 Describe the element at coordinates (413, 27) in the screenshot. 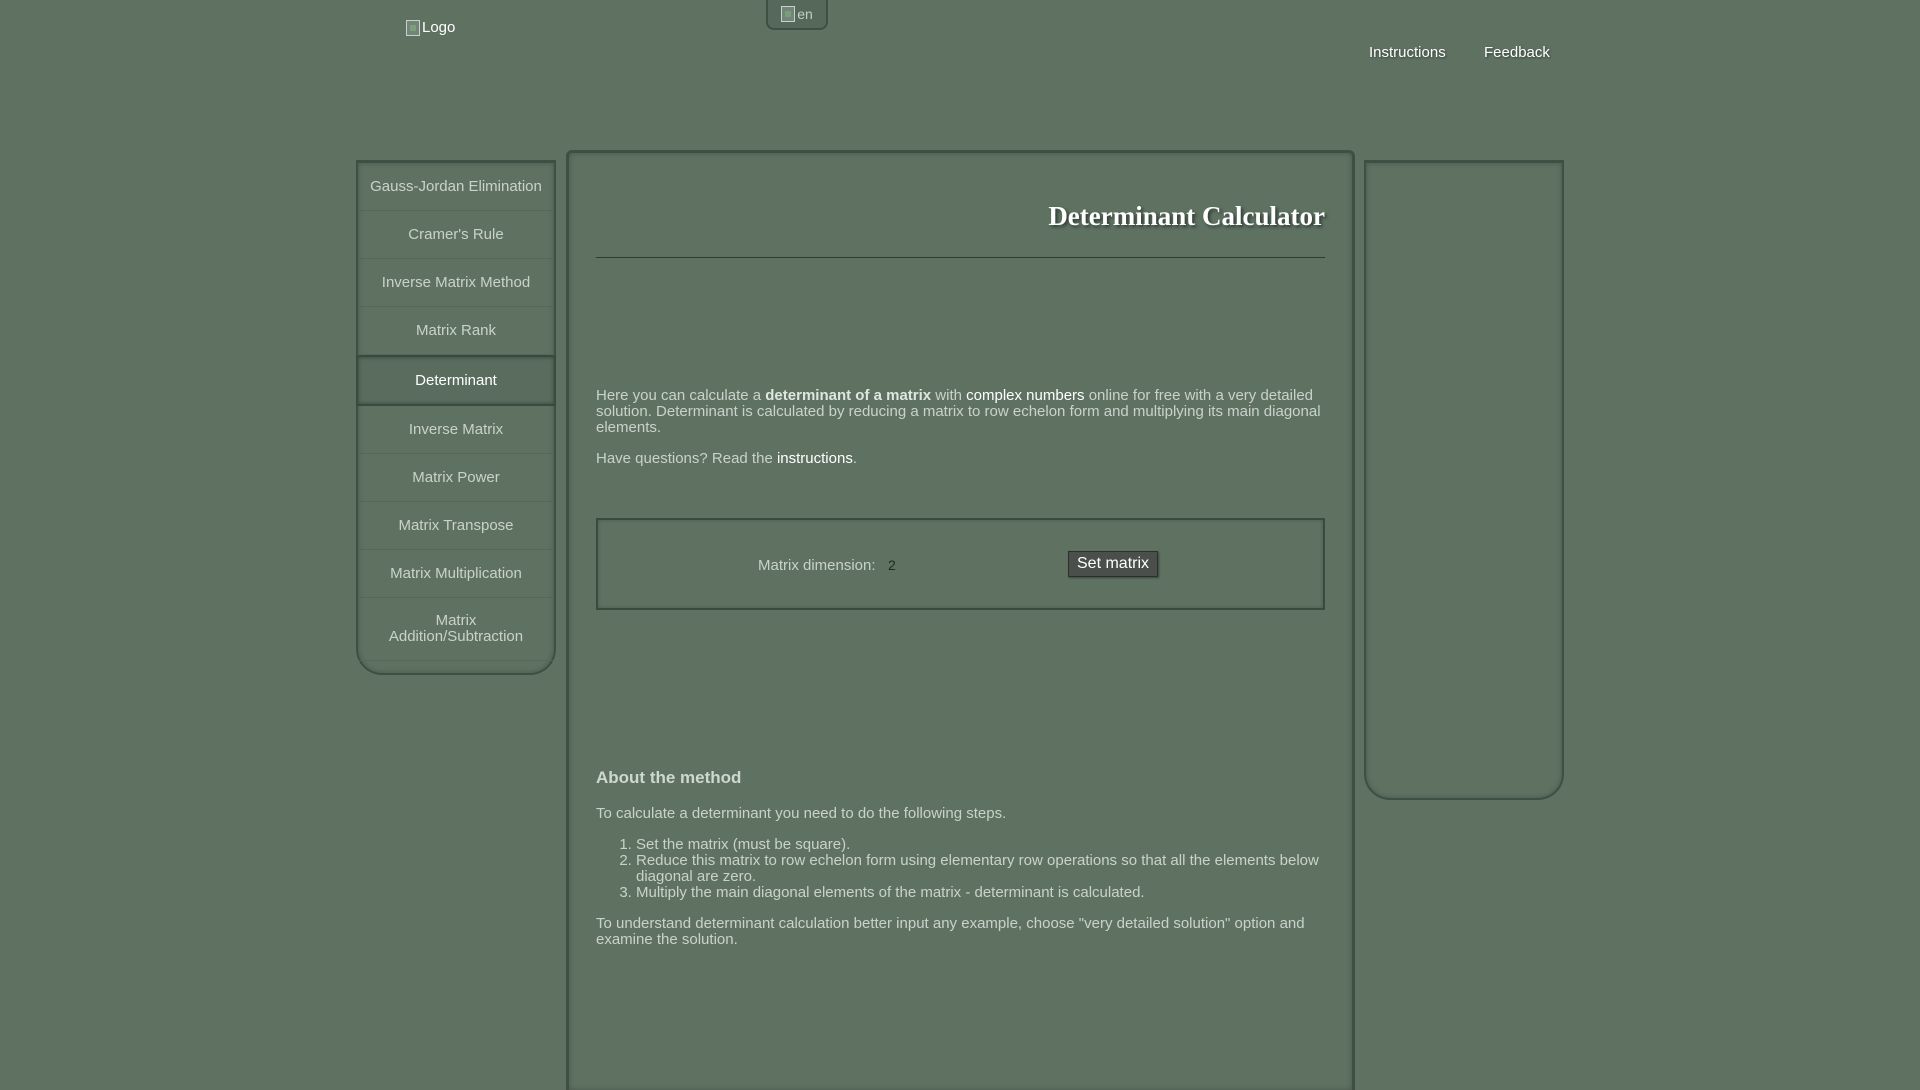

I see `broken-image-icon` at that location.